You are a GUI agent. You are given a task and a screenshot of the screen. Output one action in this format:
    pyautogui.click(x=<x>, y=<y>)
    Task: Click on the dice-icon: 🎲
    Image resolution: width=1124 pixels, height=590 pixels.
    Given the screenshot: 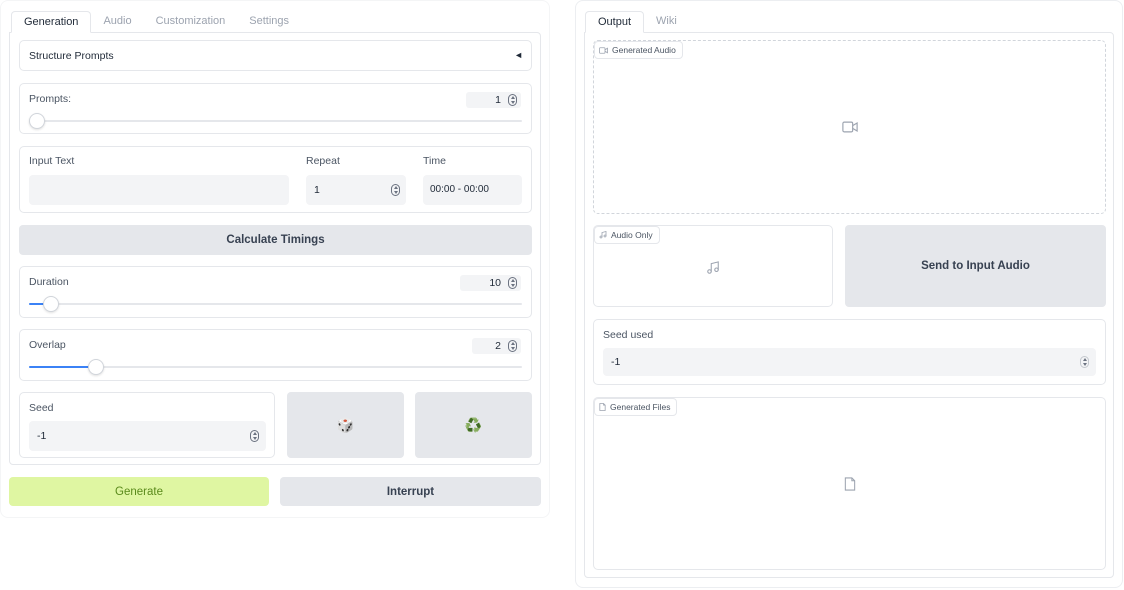 What is the action you would take?
    pyautogui.click(x=345, y=425)
    